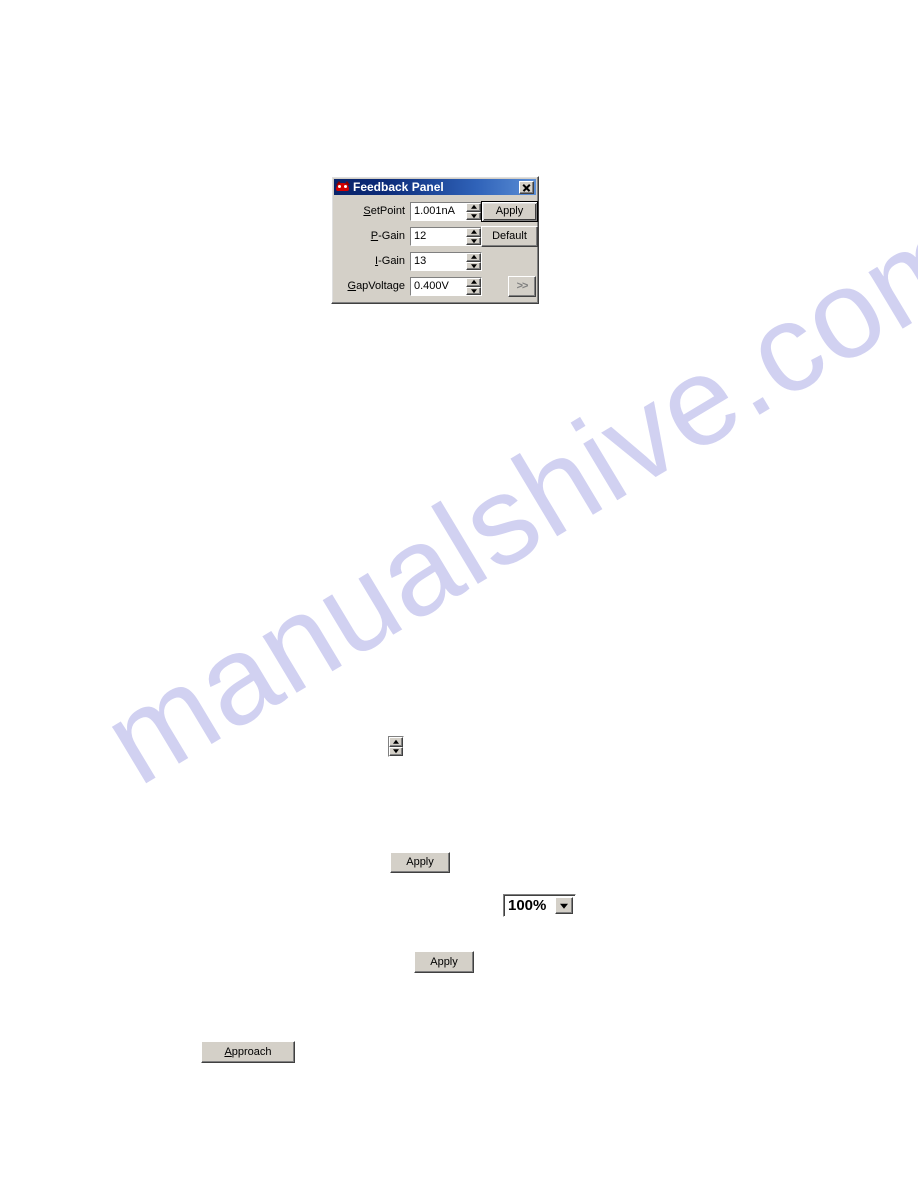 The height and width of the screenshot is (1188, 918). Describe the element at coordinates (522, 286) in the screenshot. I see `expand-more-button: >>` at that location.